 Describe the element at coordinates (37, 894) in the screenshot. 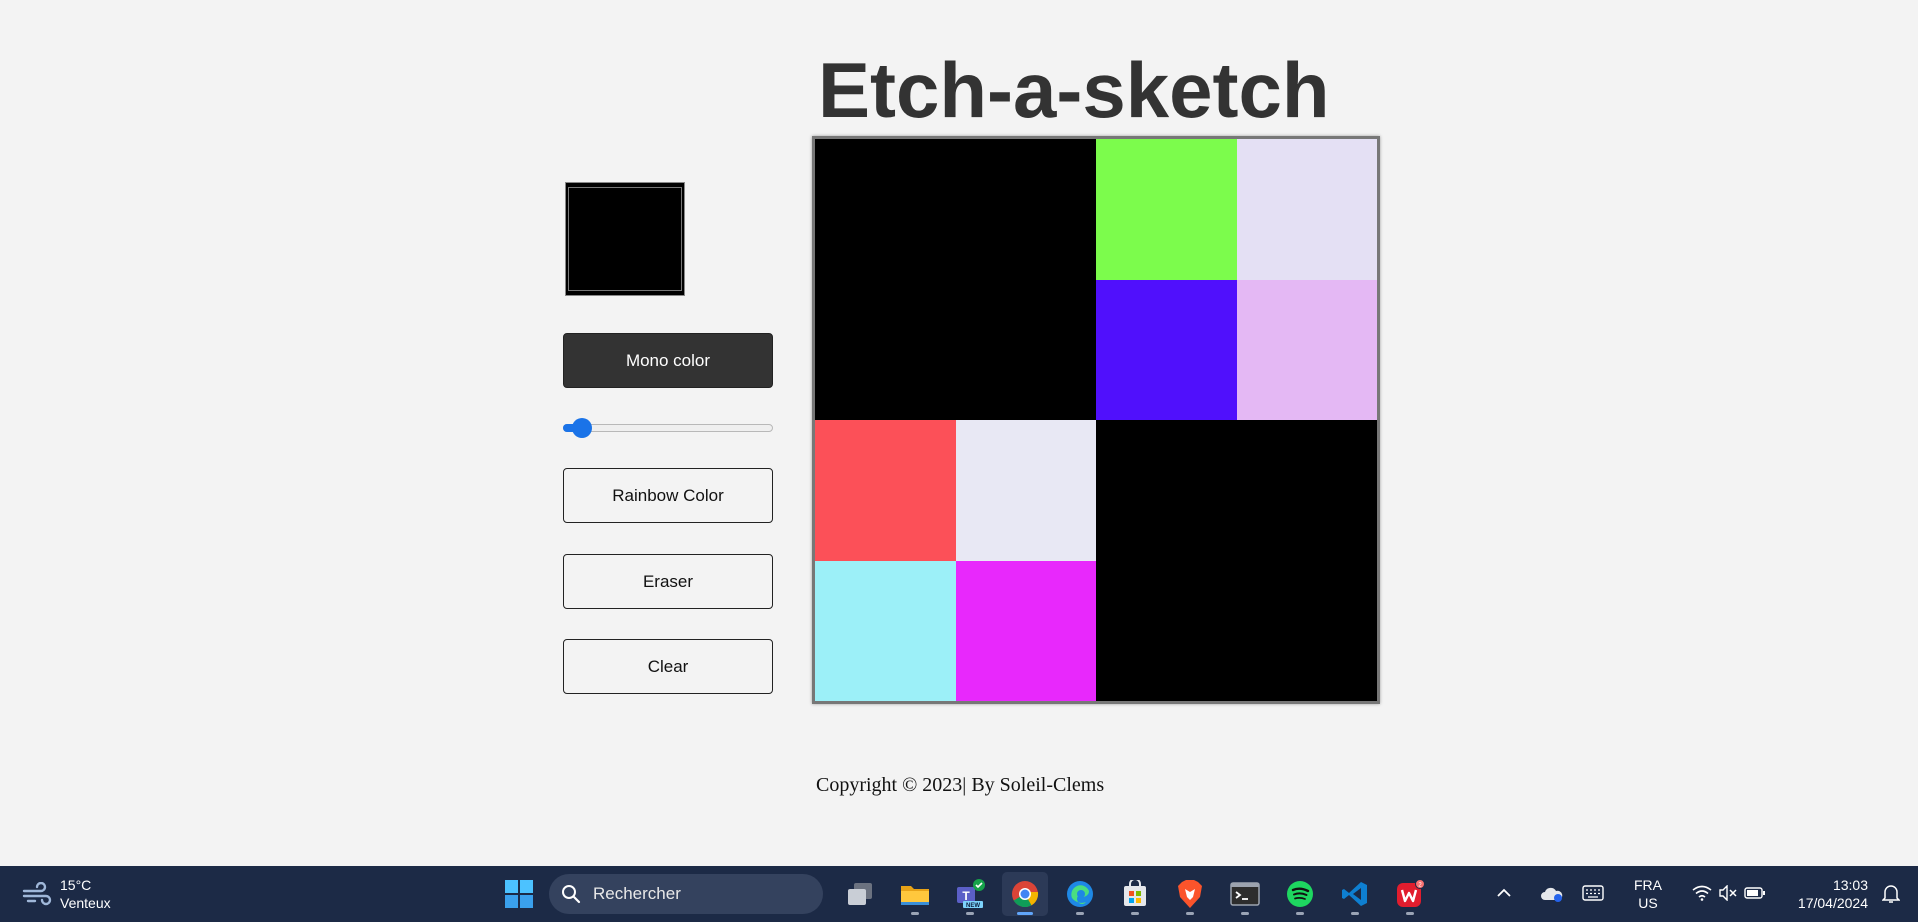

I see `wind-icon` at that location.